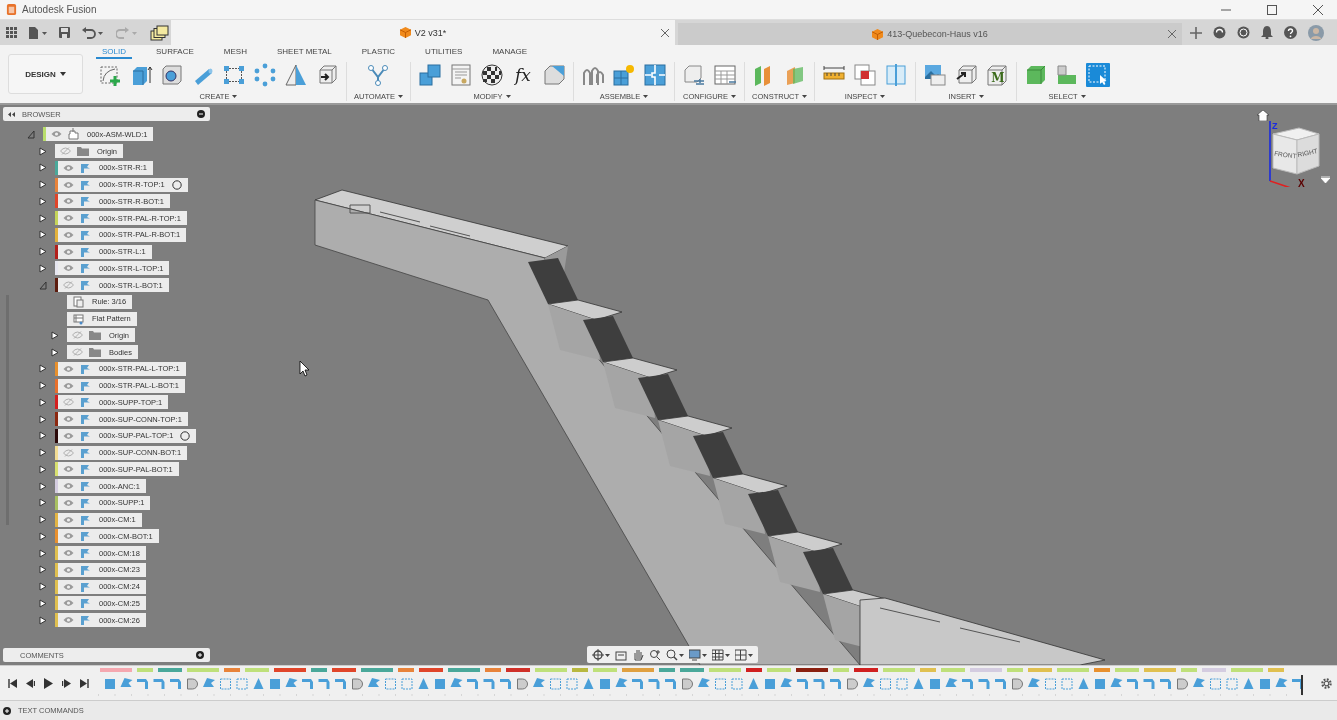 This screenshot has height=720, width=1337. Describe the element at coordinates (235, 53) in the screenshot. I see `ribbon-tab: MESH` at that location.